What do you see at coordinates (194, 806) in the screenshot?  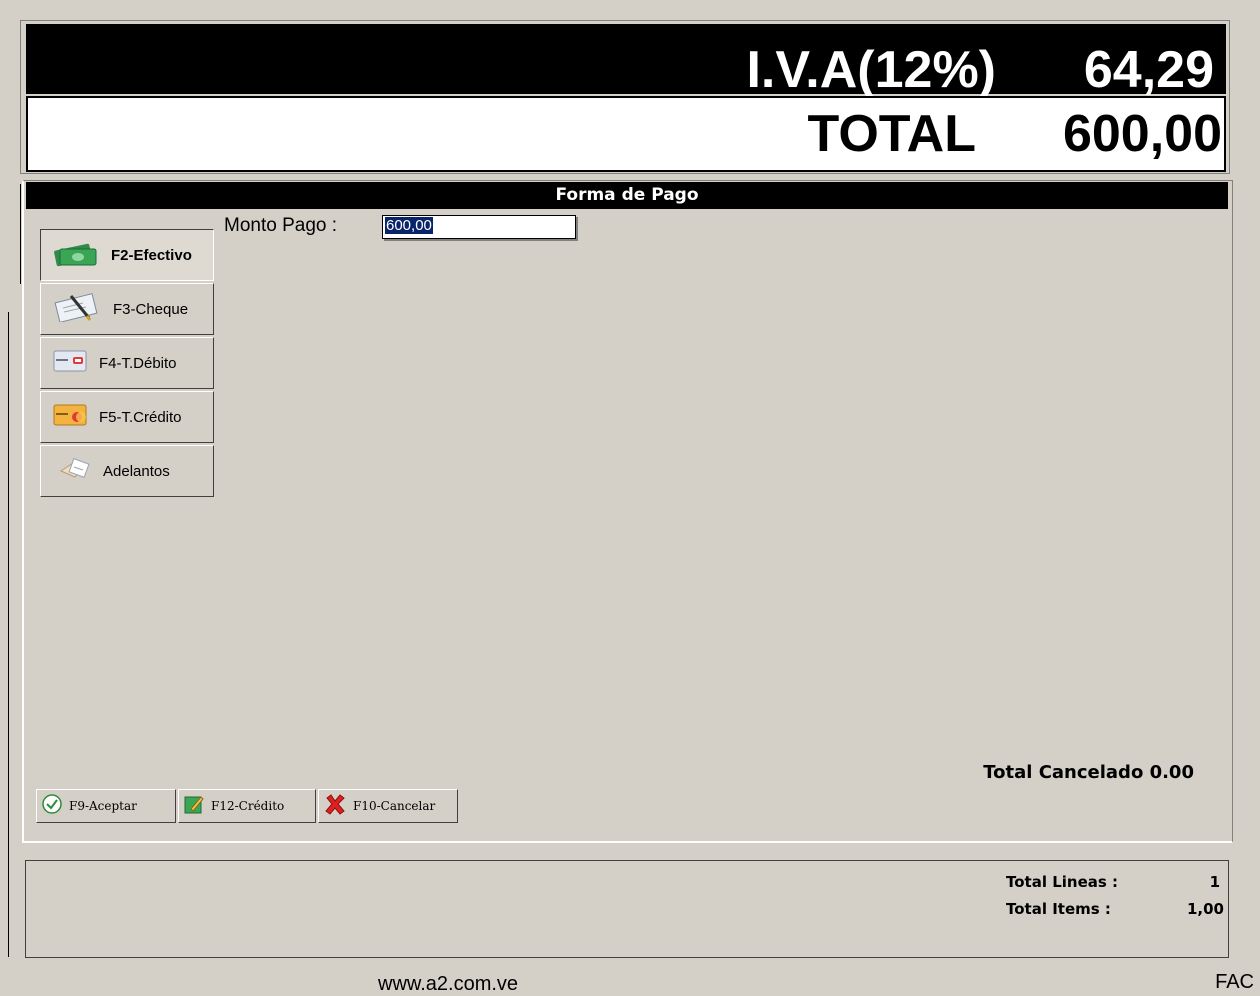 I see `edit-note-icon` at bounding box center [194, 806].